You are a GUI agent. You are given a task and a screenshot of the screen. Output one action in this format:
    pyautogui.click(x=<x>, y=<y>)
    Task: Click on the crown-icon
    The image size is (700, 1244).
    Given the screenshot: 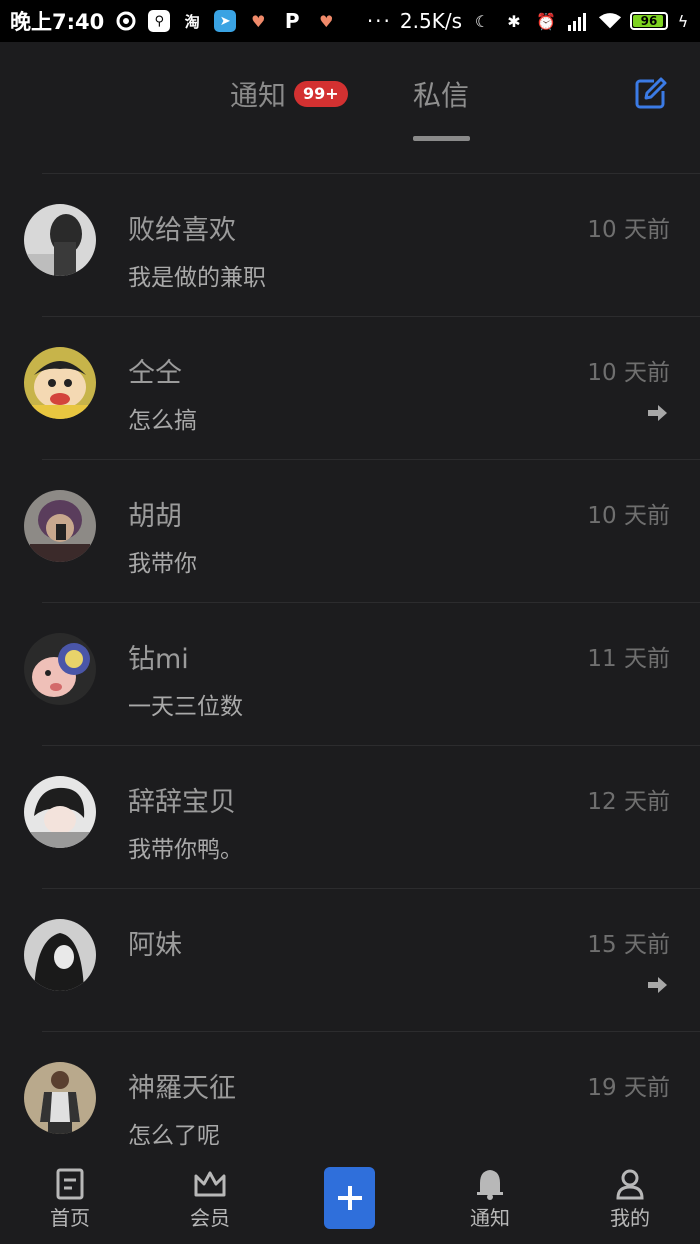 What is the action you would take?
    pyautogui.click(x=210, y=1184)
    